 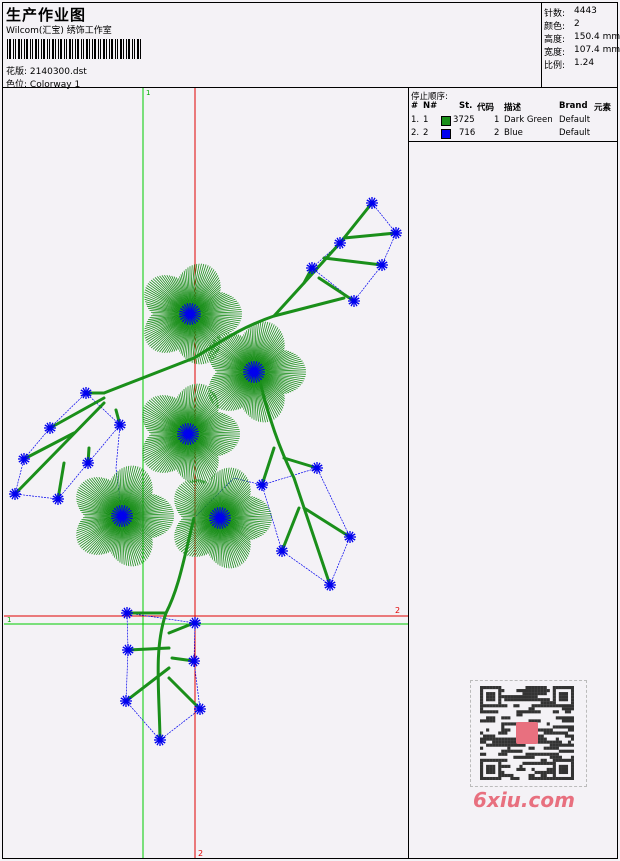 What do you see at coordinates (569, 64) in the screenshot?
I see `stat-scale: 比例: 1.24` at bounding box center [569, 64].